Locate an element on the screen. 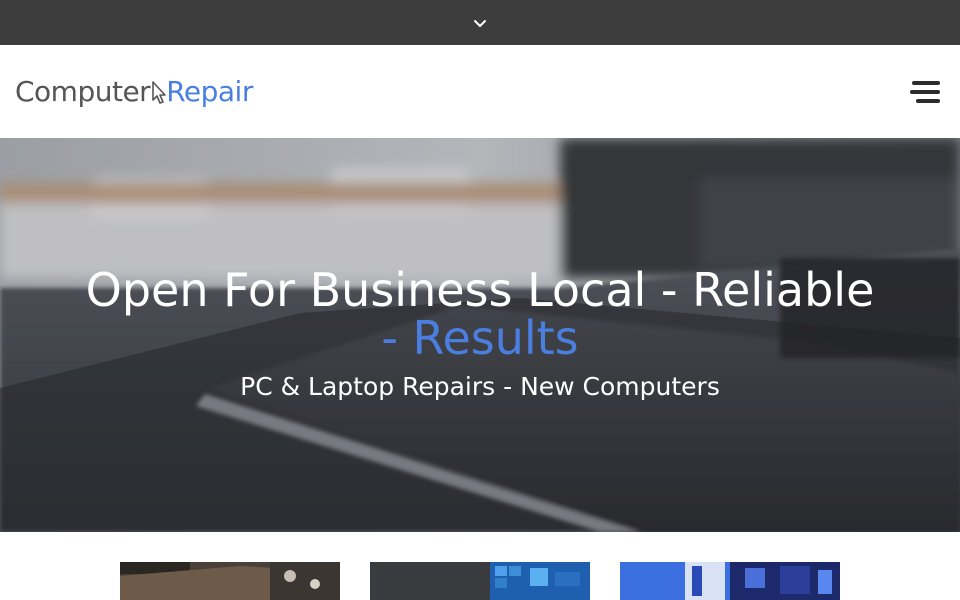 This screenshot has height=600, width=960. cursor-arrow-icon is located at coordinates (159, 92).